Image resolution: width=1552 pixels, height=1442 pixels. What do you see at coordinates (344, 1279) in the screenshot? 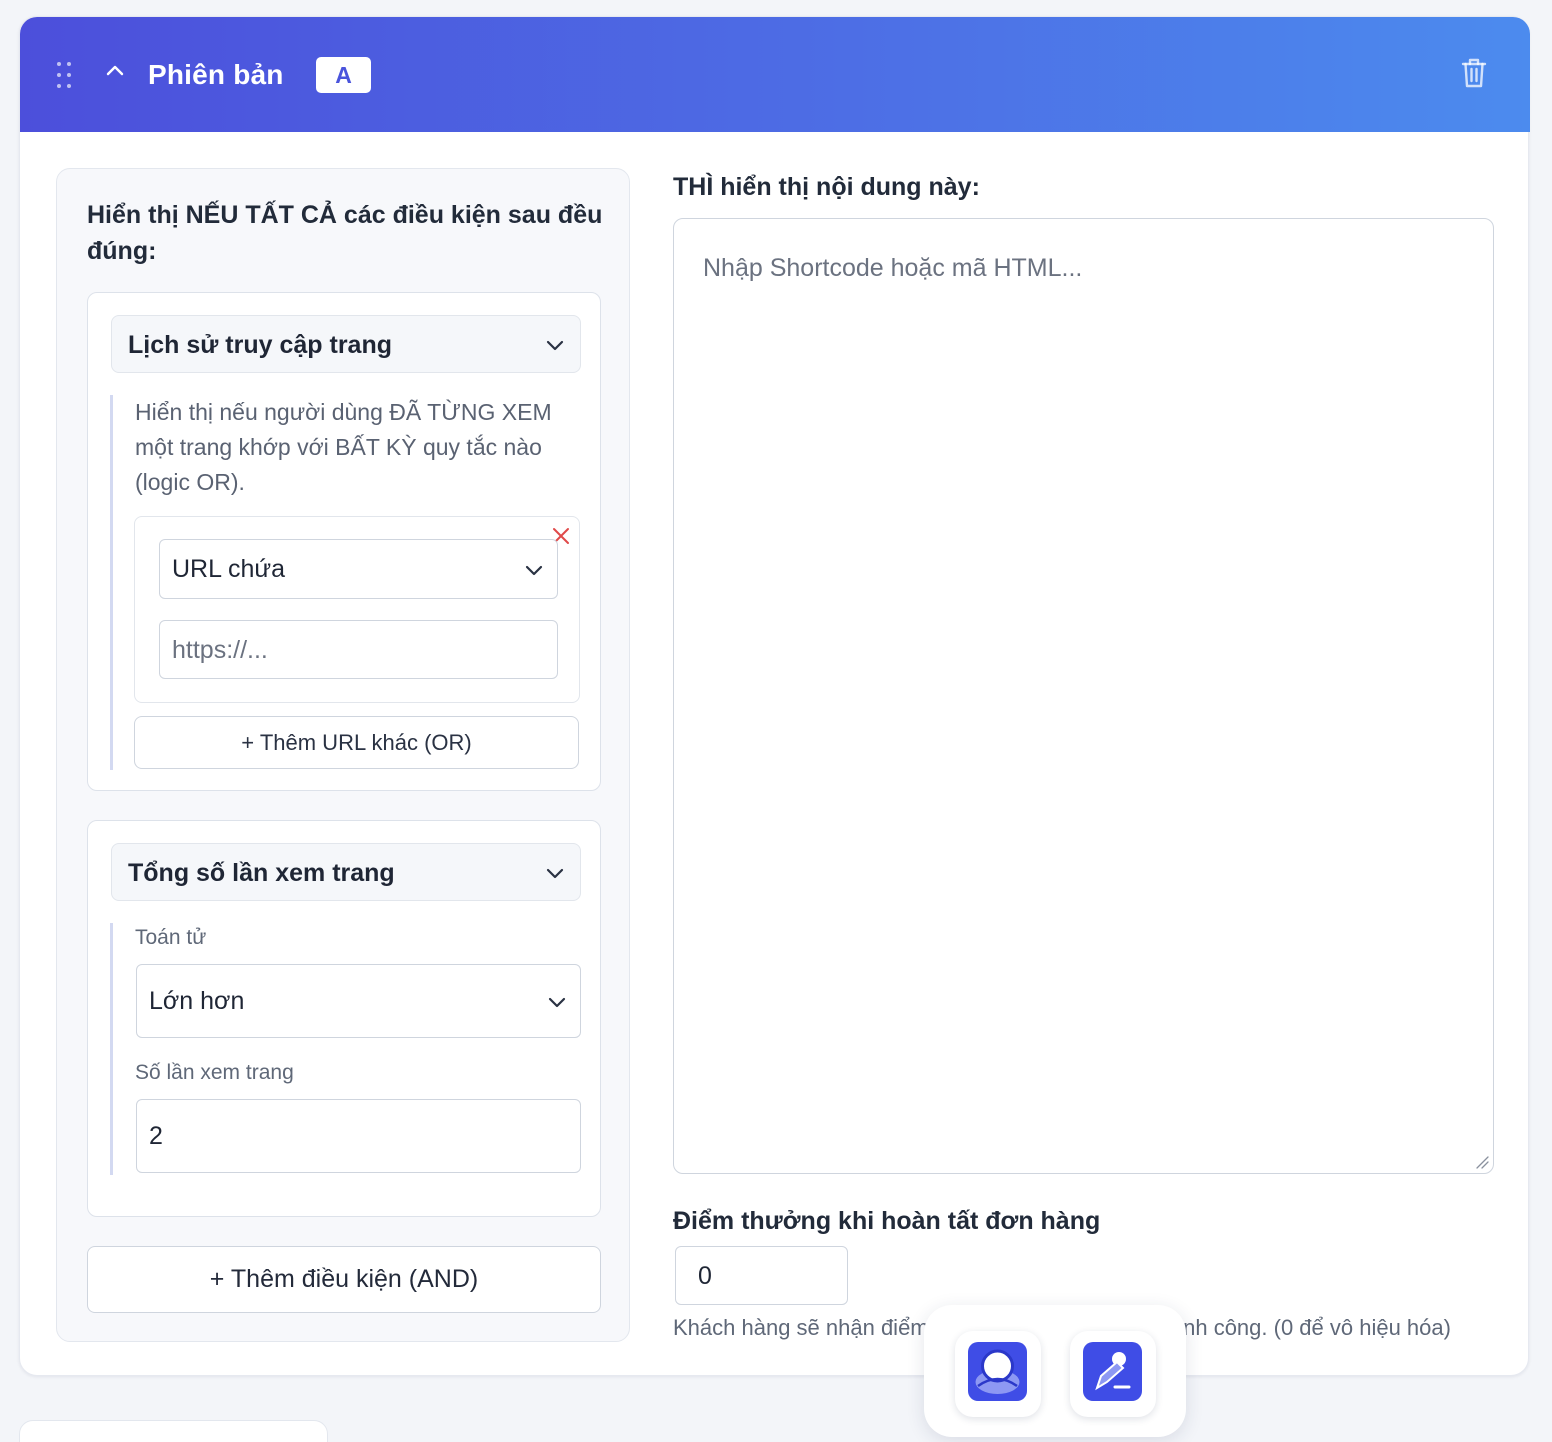
I see `add-condition-button: + Thêm điều kiện (AND)` at bounding box center [344, 1279].